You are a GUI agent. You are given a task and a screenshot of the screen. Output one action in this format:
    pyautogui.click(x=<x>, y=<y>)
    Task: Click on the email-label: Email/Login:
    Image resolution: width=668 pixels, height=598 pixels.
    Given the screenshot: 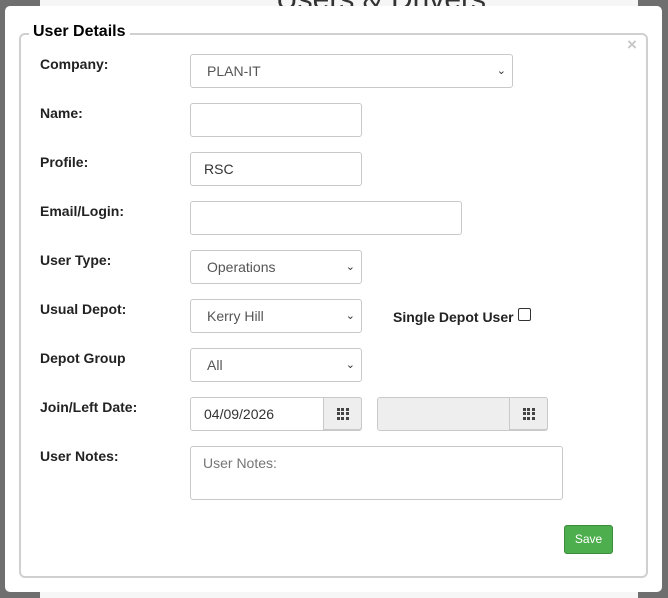 What is the action you would take?
    pyautogui.click(x=82, y=211)
    